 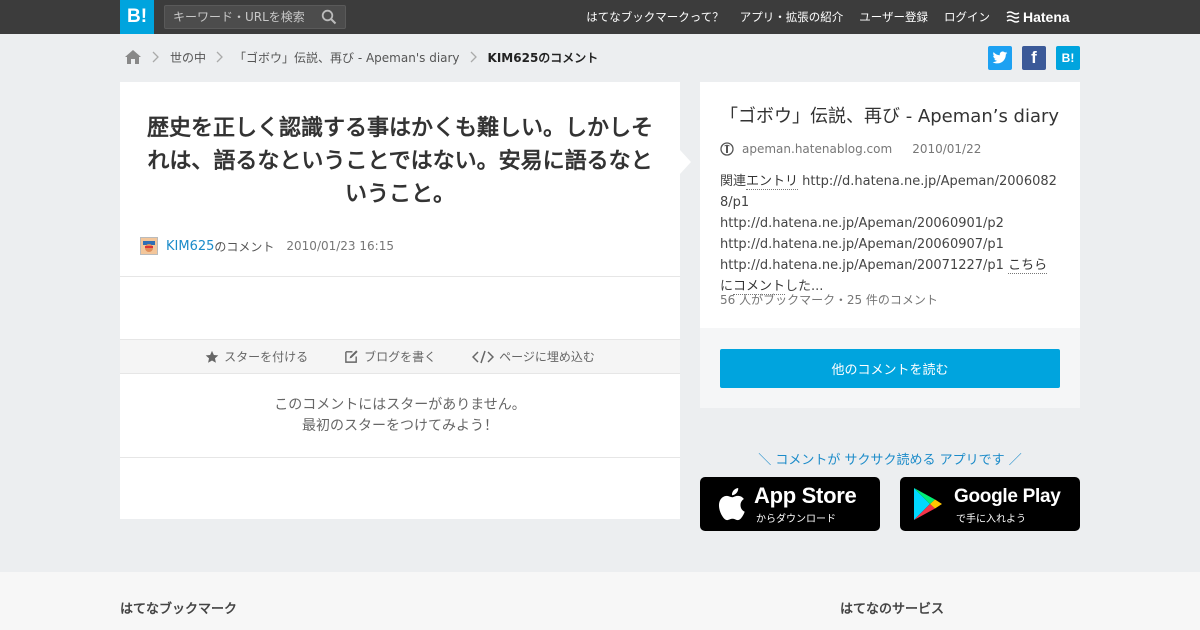 I want to click on app-store-title: App Store, so click(x=805, y=495).